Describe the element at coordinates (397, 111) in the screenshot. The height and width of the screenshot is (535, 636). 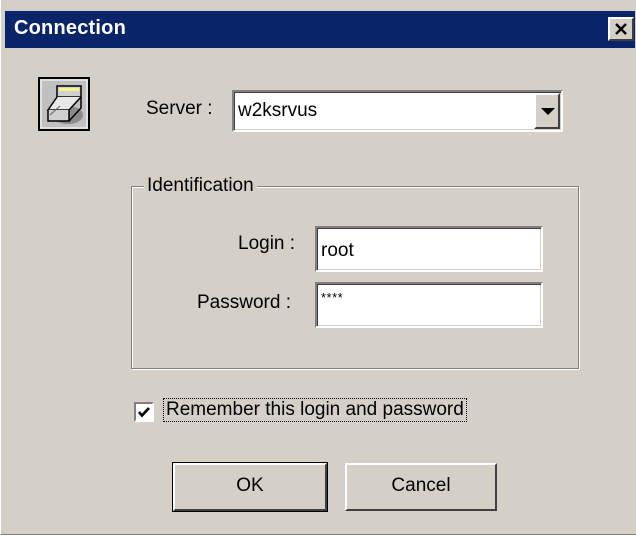
I see `server-combobox: w2ksrvus` at that location.